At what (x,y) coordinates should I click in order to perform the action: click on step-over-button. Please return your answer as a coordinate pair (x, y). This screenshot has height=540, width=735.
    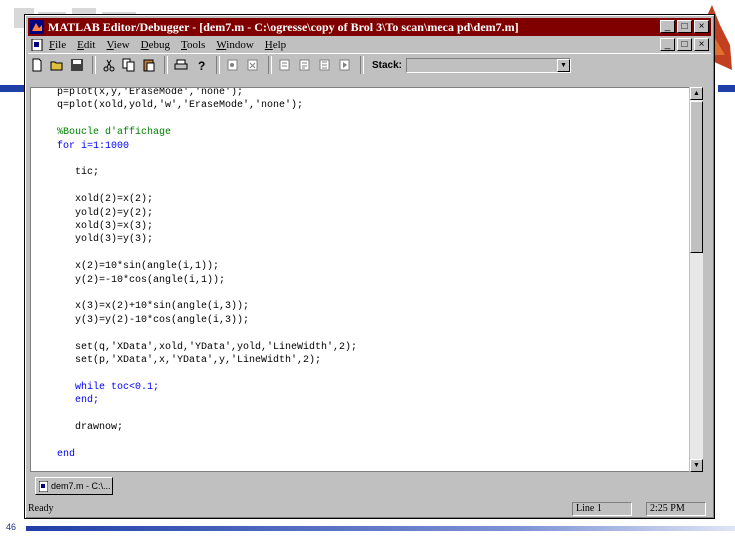
    Looking at the image, I should click on (305, 65).